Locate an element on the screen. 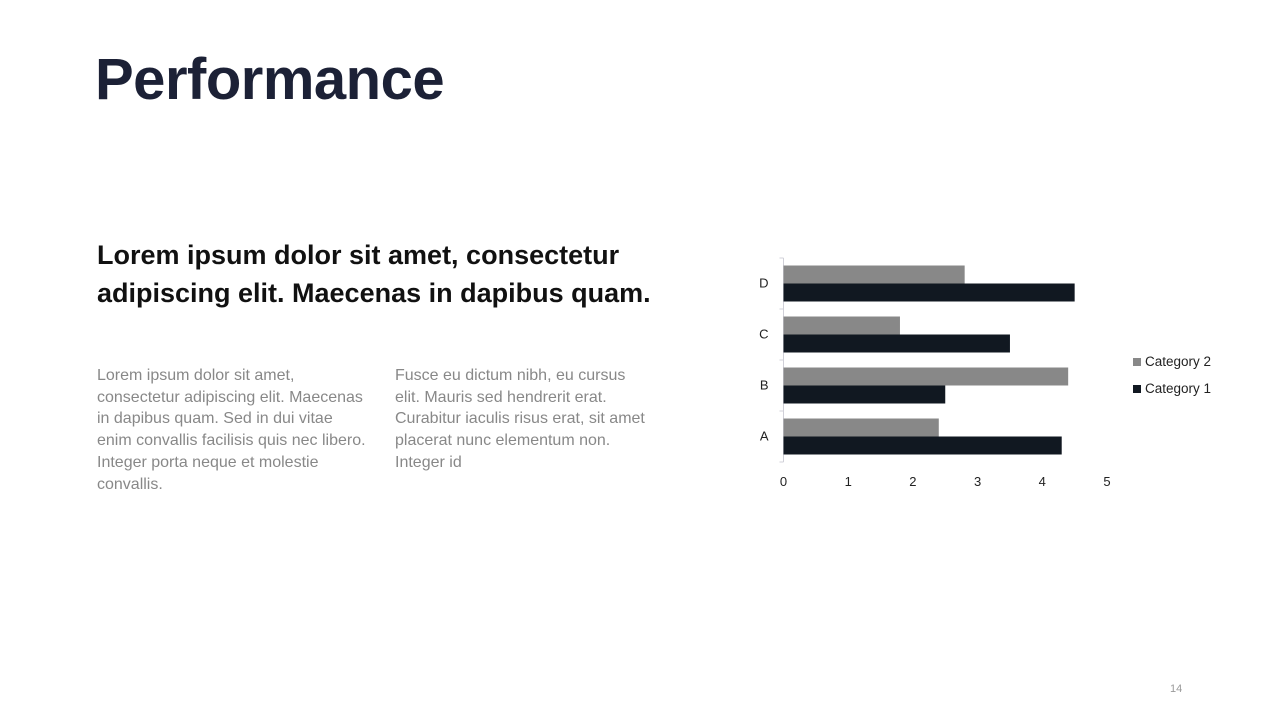  slide-title: Performance is located at coordinates (270, 79).